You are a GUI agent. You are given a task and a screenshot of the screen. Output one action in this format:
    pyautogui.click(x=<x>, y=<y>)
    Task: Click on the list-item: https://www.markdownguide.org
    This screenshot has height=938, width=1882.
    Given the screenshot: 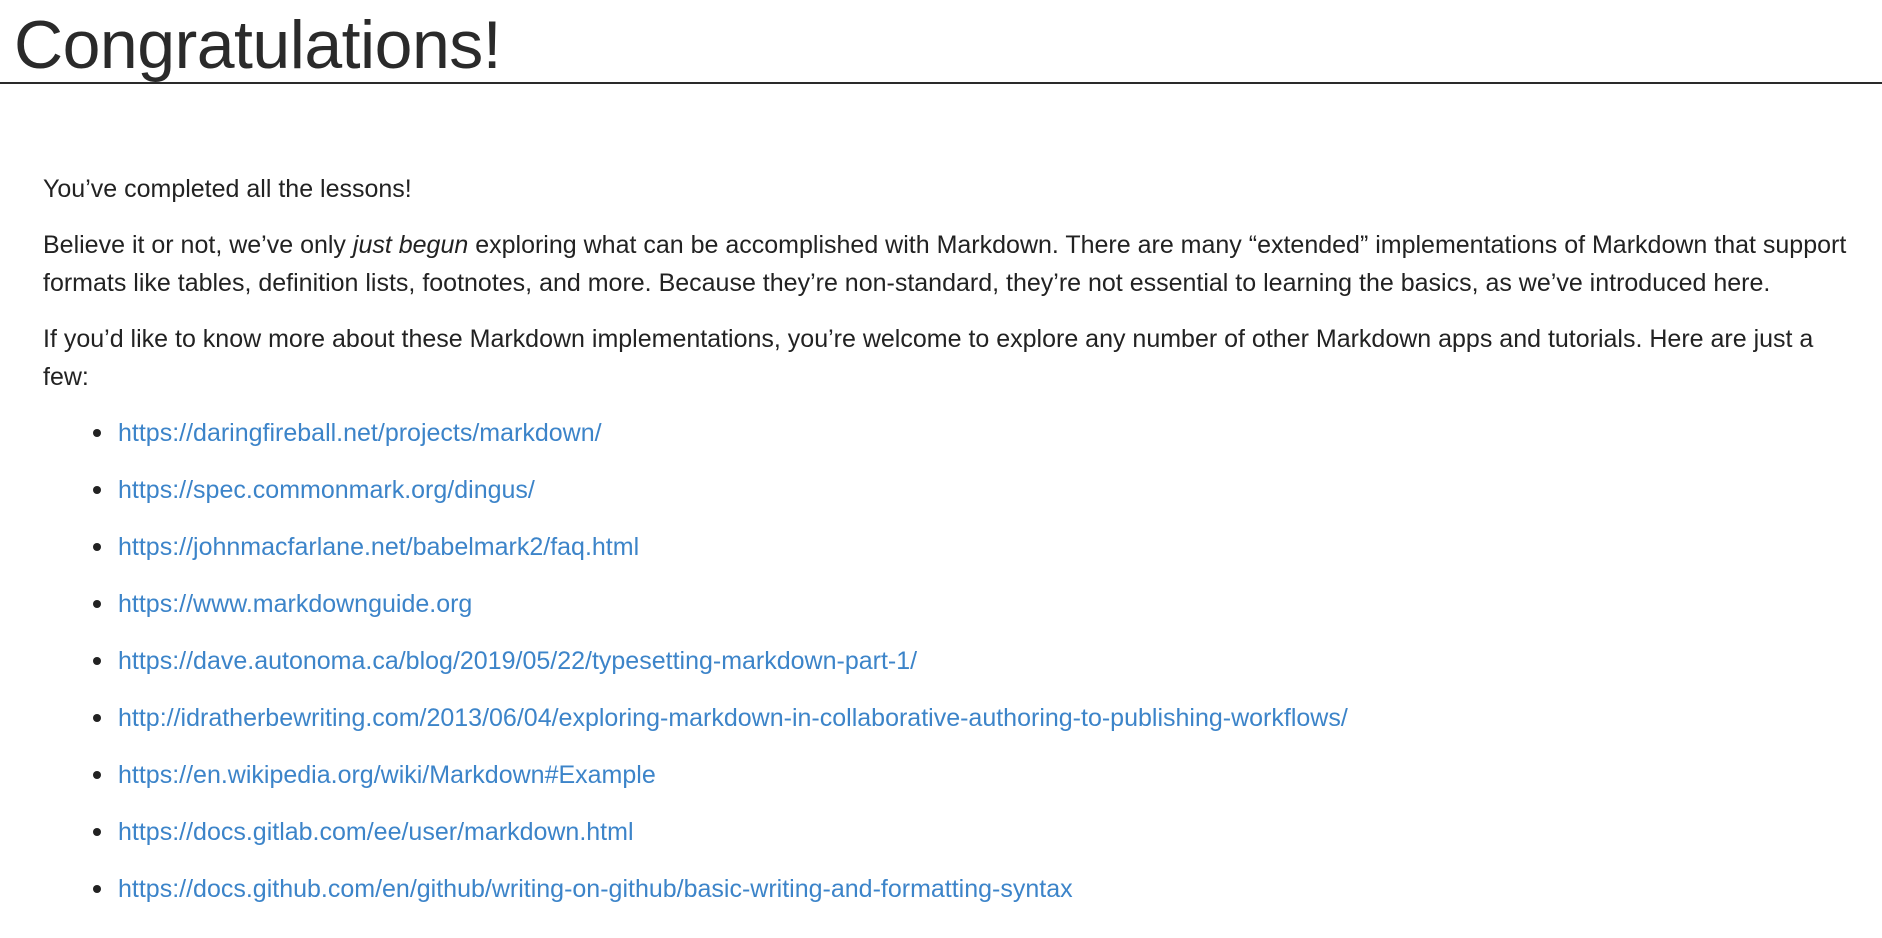 What is the action you would take?
    pyautogui.click(x=975, y=604)
    